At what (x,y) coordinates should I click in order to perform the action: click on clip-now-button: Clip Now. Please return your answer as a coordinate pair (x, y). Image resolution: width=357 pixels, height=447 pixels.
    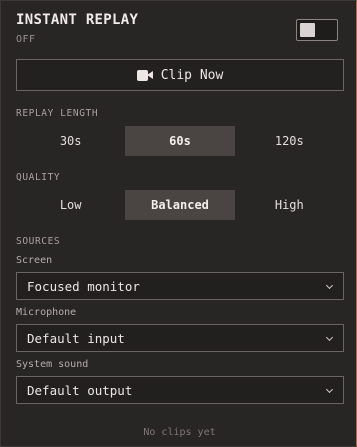
    Looking at the image, I should click on (180, 75).